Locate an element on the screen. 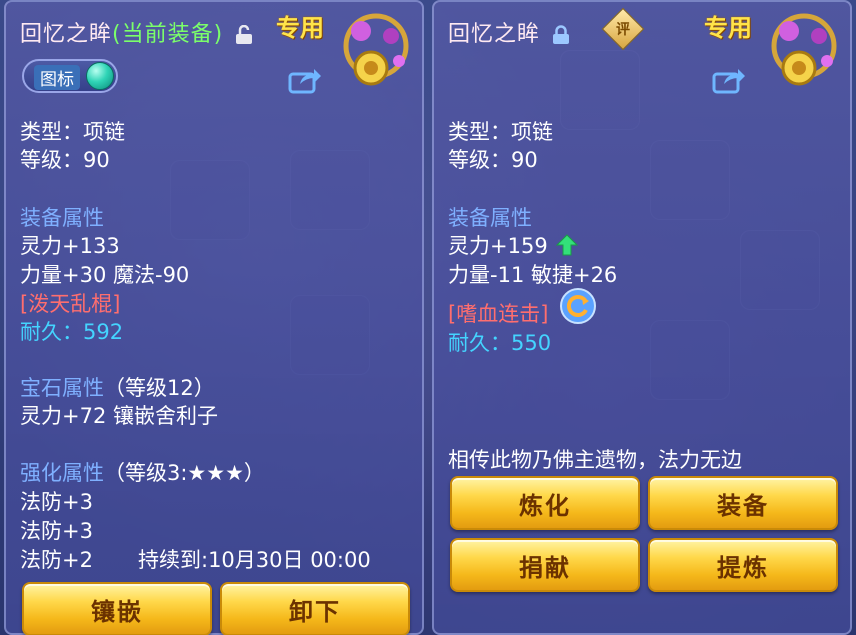  toggle-knob is located at coordinates (100, 76).